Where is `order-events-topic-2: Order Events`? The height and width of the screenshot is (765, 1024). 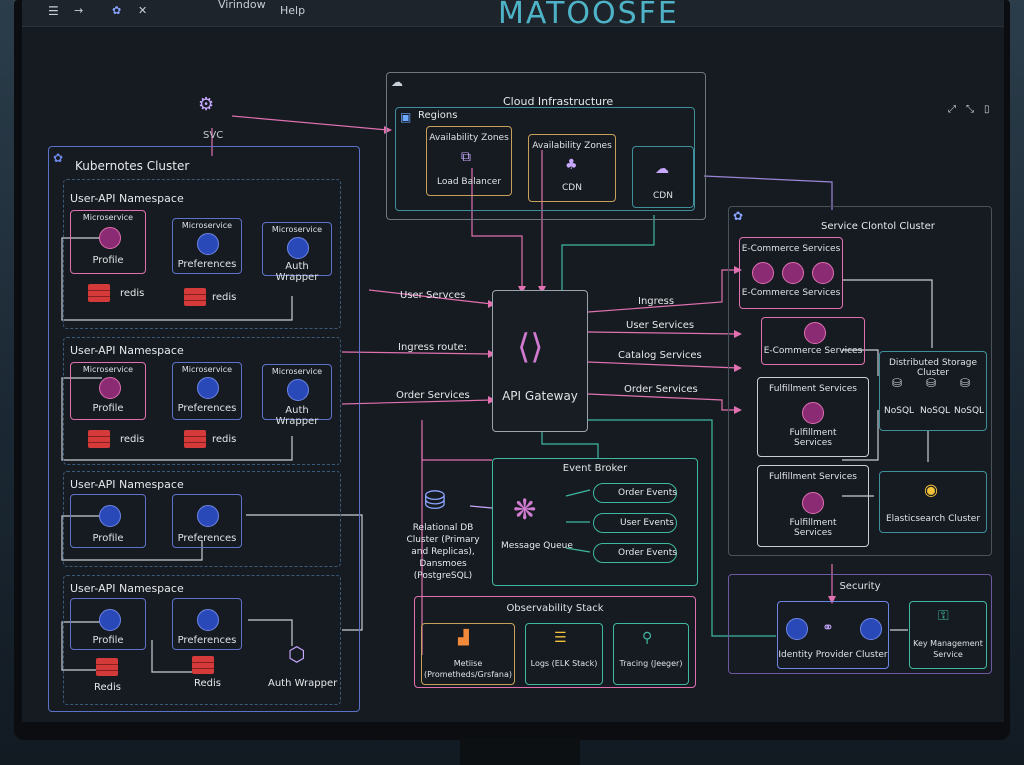
order-events-topic-2: Order Events is located at coordinates (635, 553).